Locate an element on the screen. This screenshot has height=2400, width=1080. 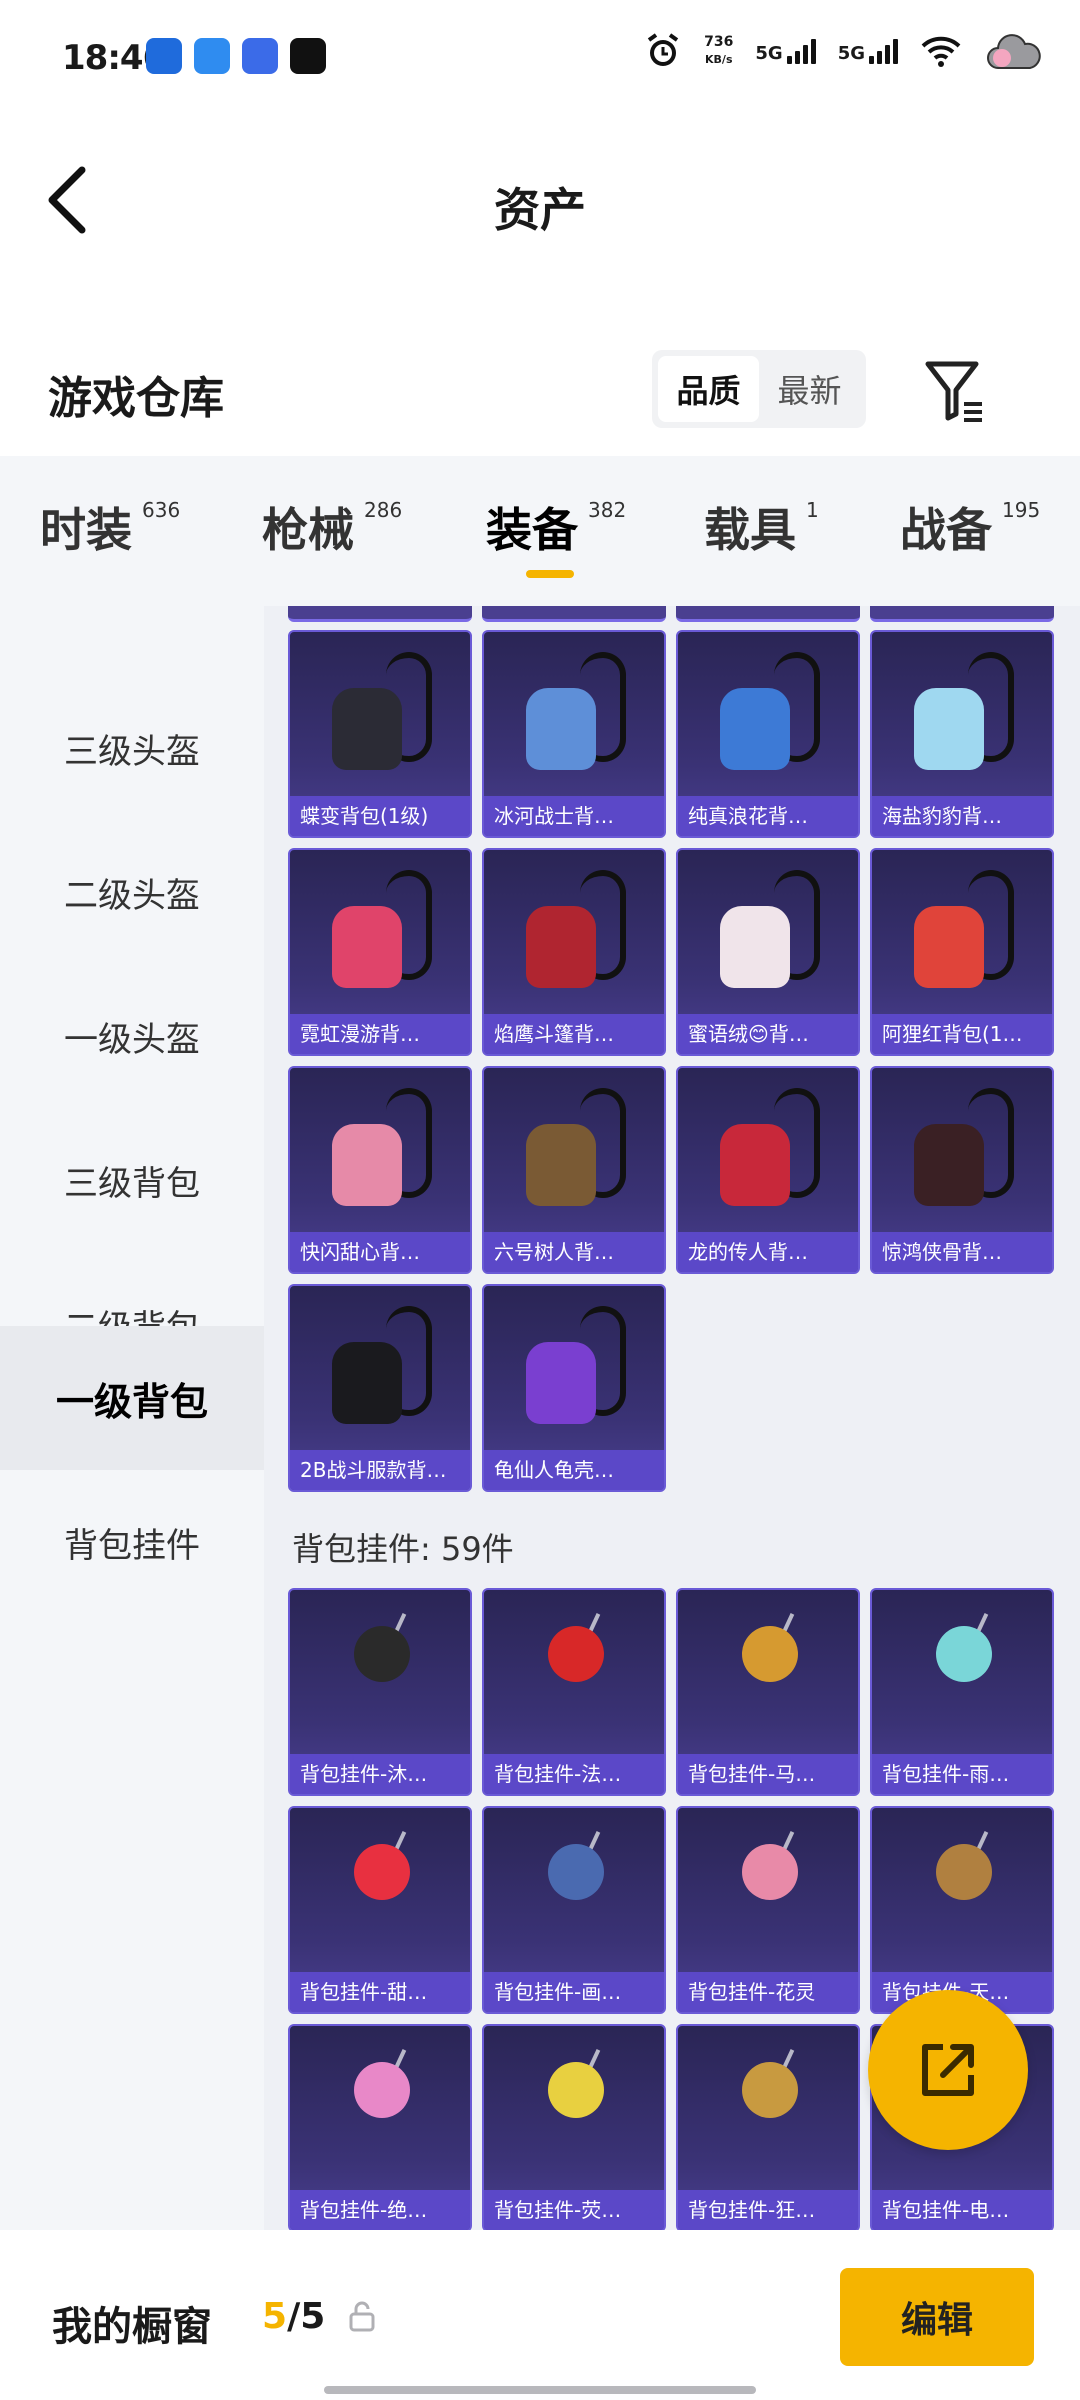
signal-5g-1: 5G is located at coordinates (785, 51).